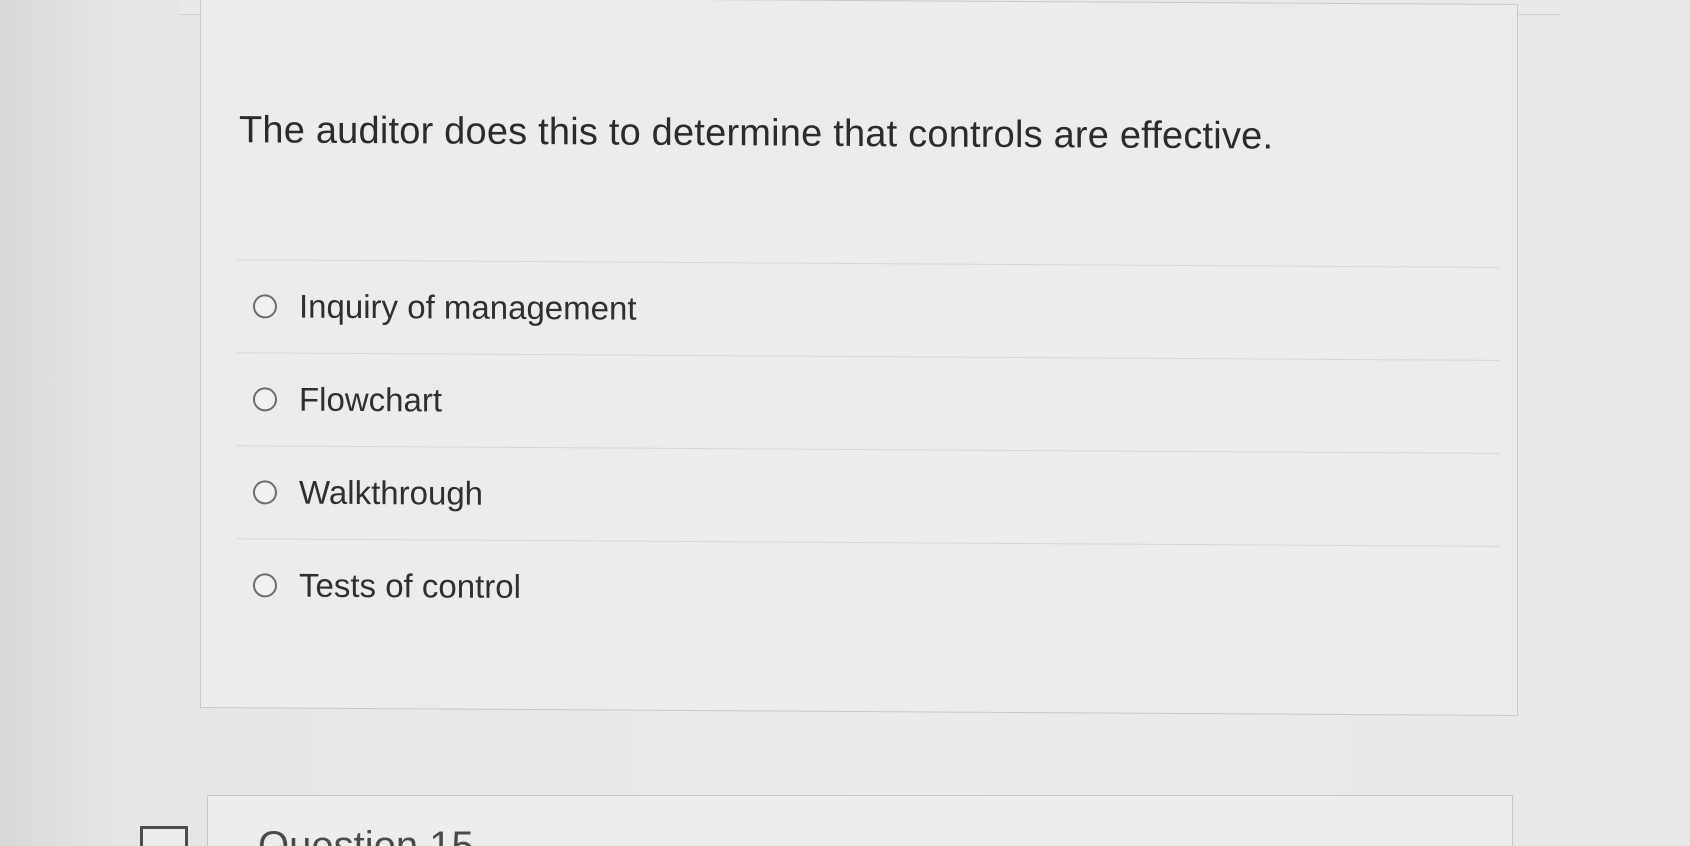 The width and height of the screenshot is (1690, 846). I want to click on flag-icon, so click(164, 836).